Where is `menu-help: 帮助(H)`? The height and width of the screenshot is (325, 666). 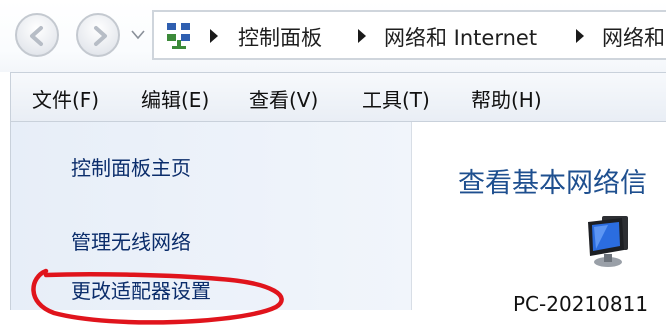
menu-help: 帮助(H) is located at coordinates (506, 98).